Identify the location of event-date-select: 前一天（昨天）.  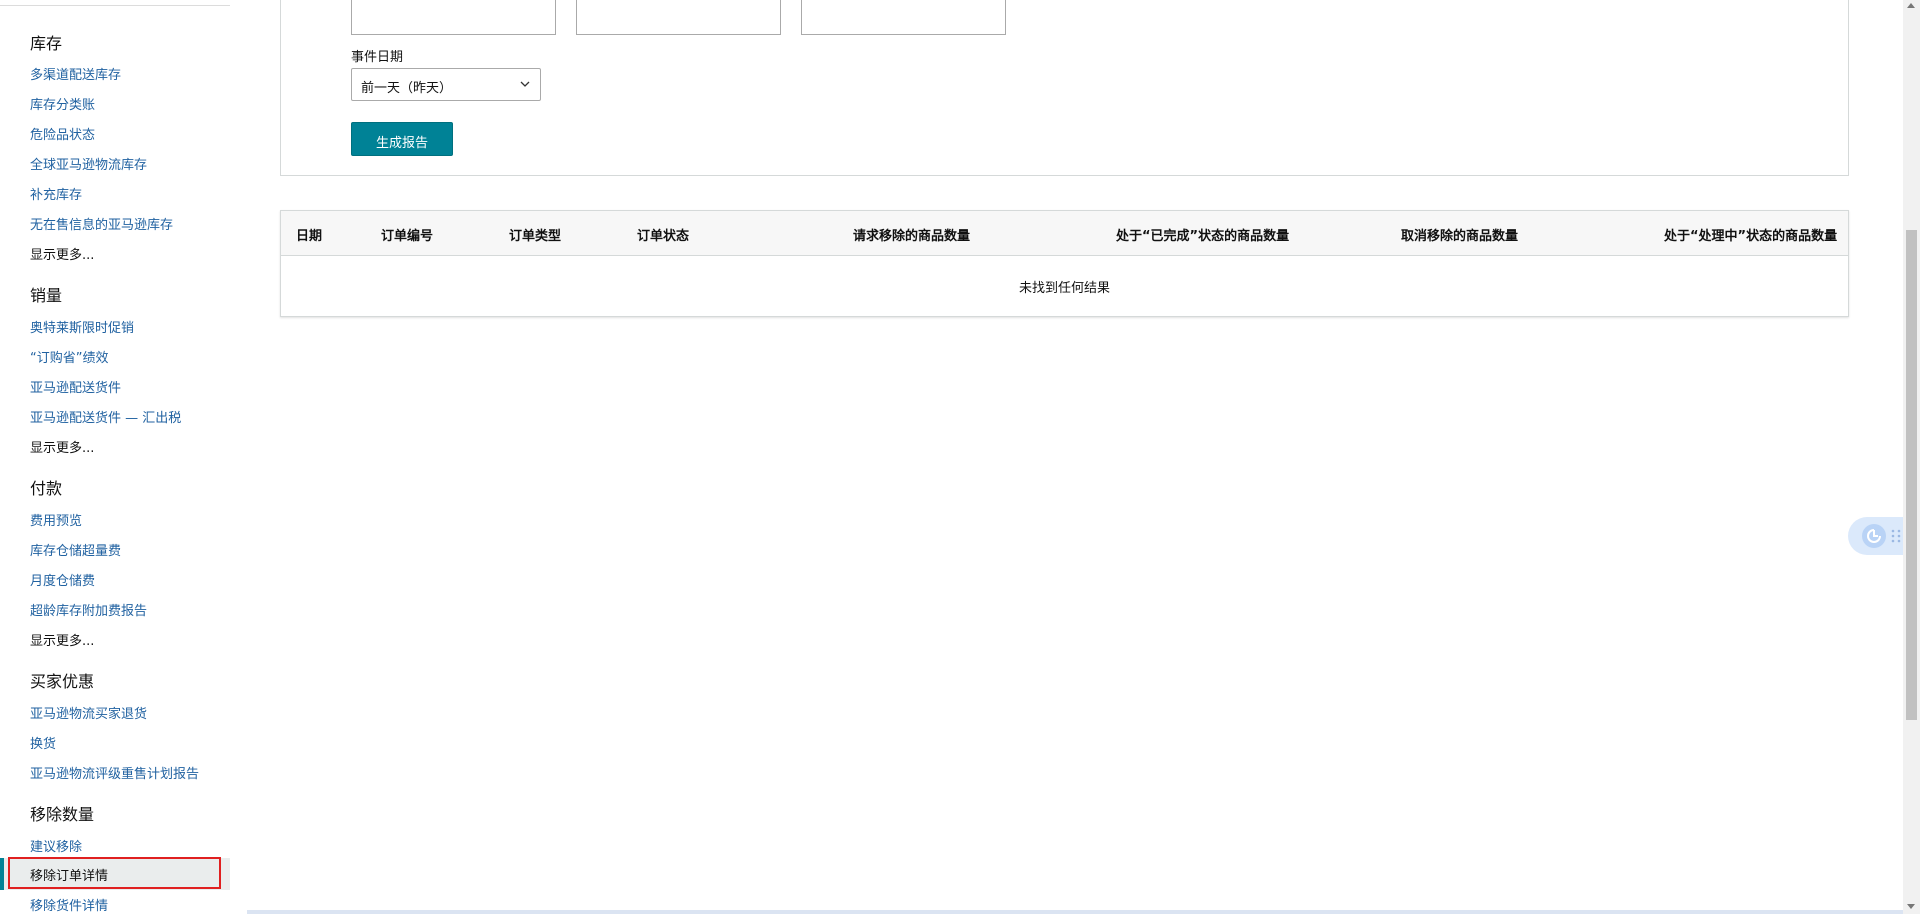
(446, 84).